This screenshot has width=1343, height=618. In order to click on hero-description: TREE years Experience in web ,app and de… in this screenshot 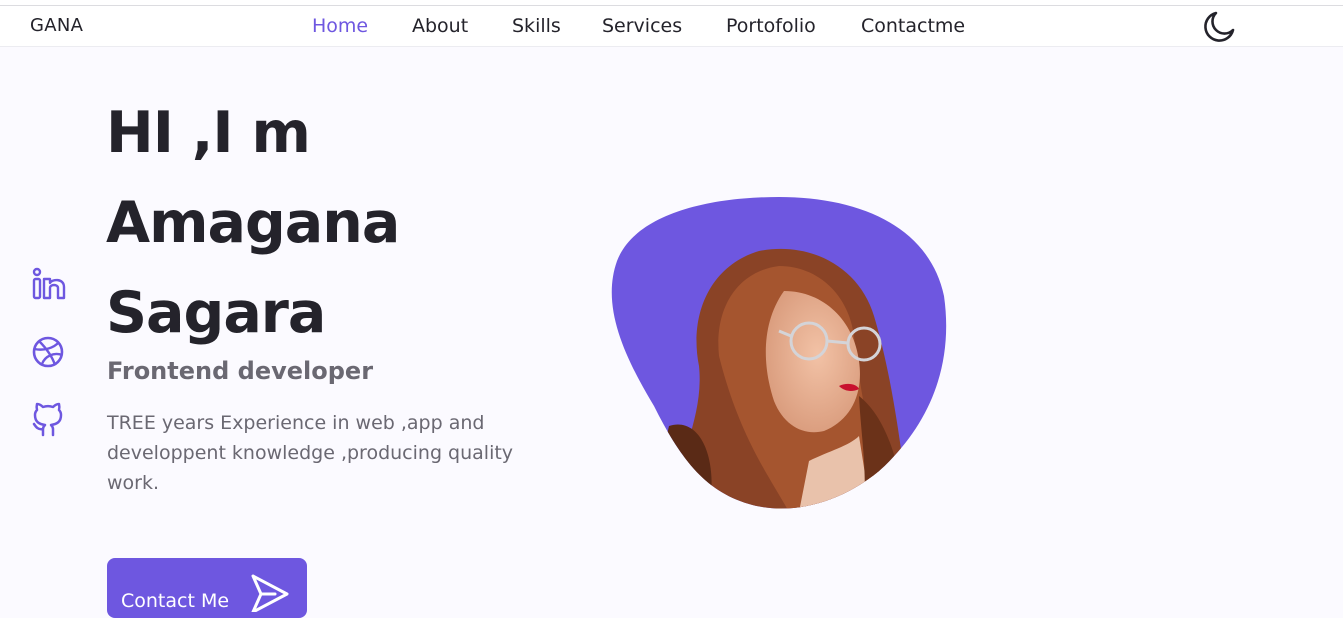, I will do `click(310, 453)`.